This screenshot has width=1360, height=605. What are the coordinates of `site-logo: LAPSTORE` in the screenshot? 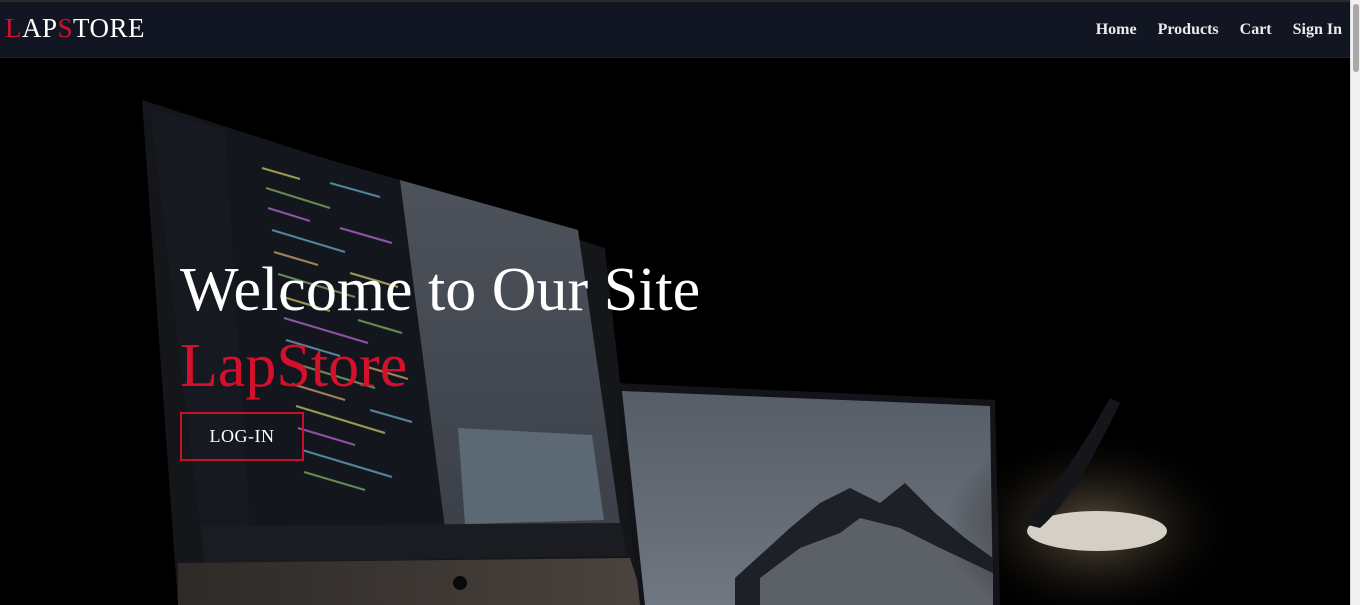 It's located at (75, 28).